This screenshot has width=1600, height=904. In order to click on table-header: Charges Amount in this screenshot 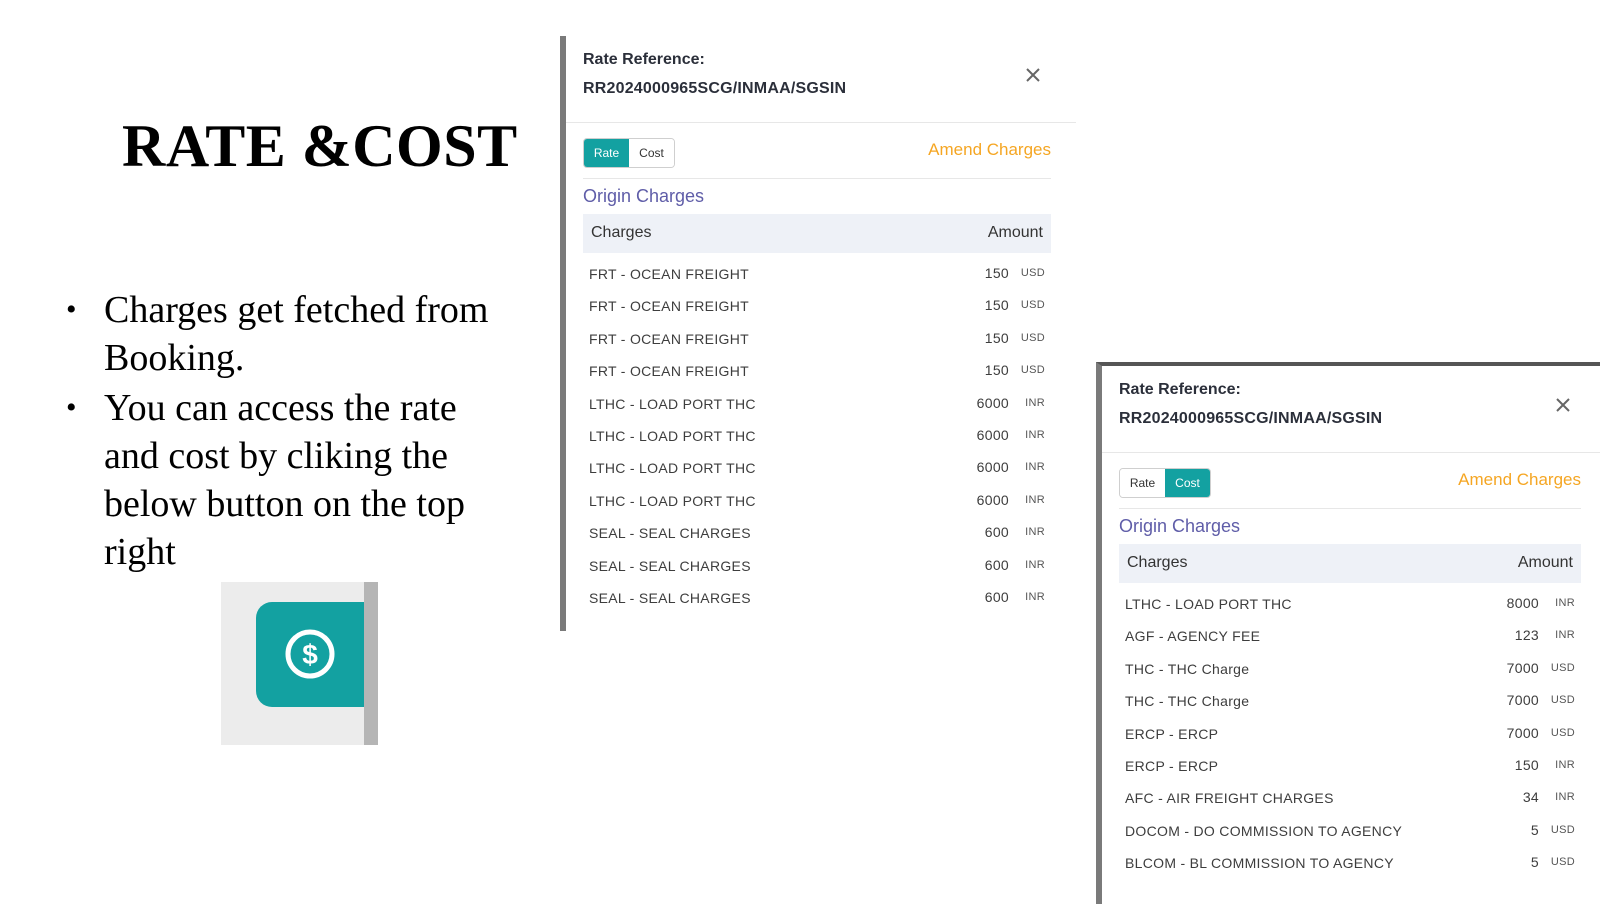, I will do `click(1350, 563)`.